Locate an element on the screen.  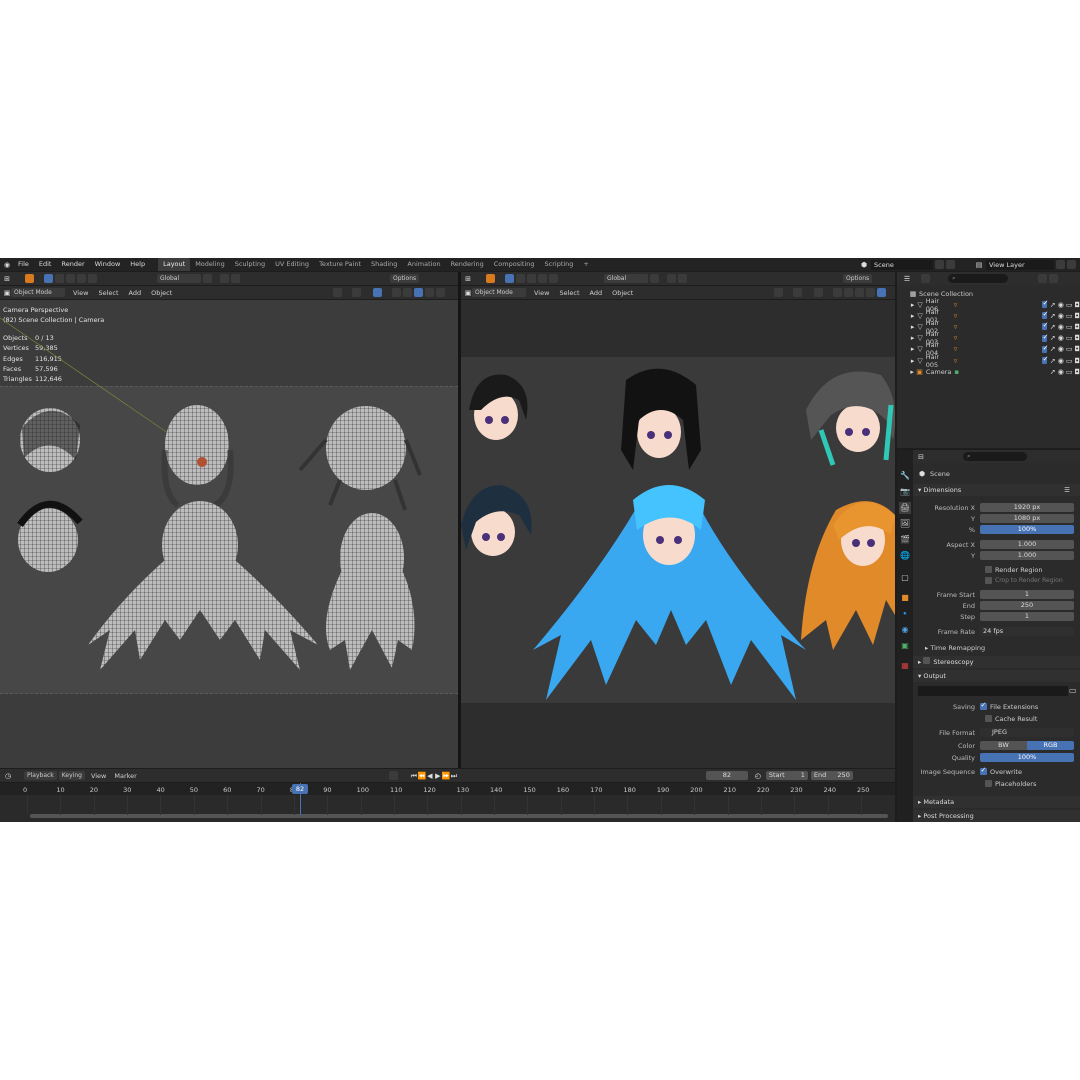
view-layer-tab-icon: 🖼 is located at coordinates (905, 524).